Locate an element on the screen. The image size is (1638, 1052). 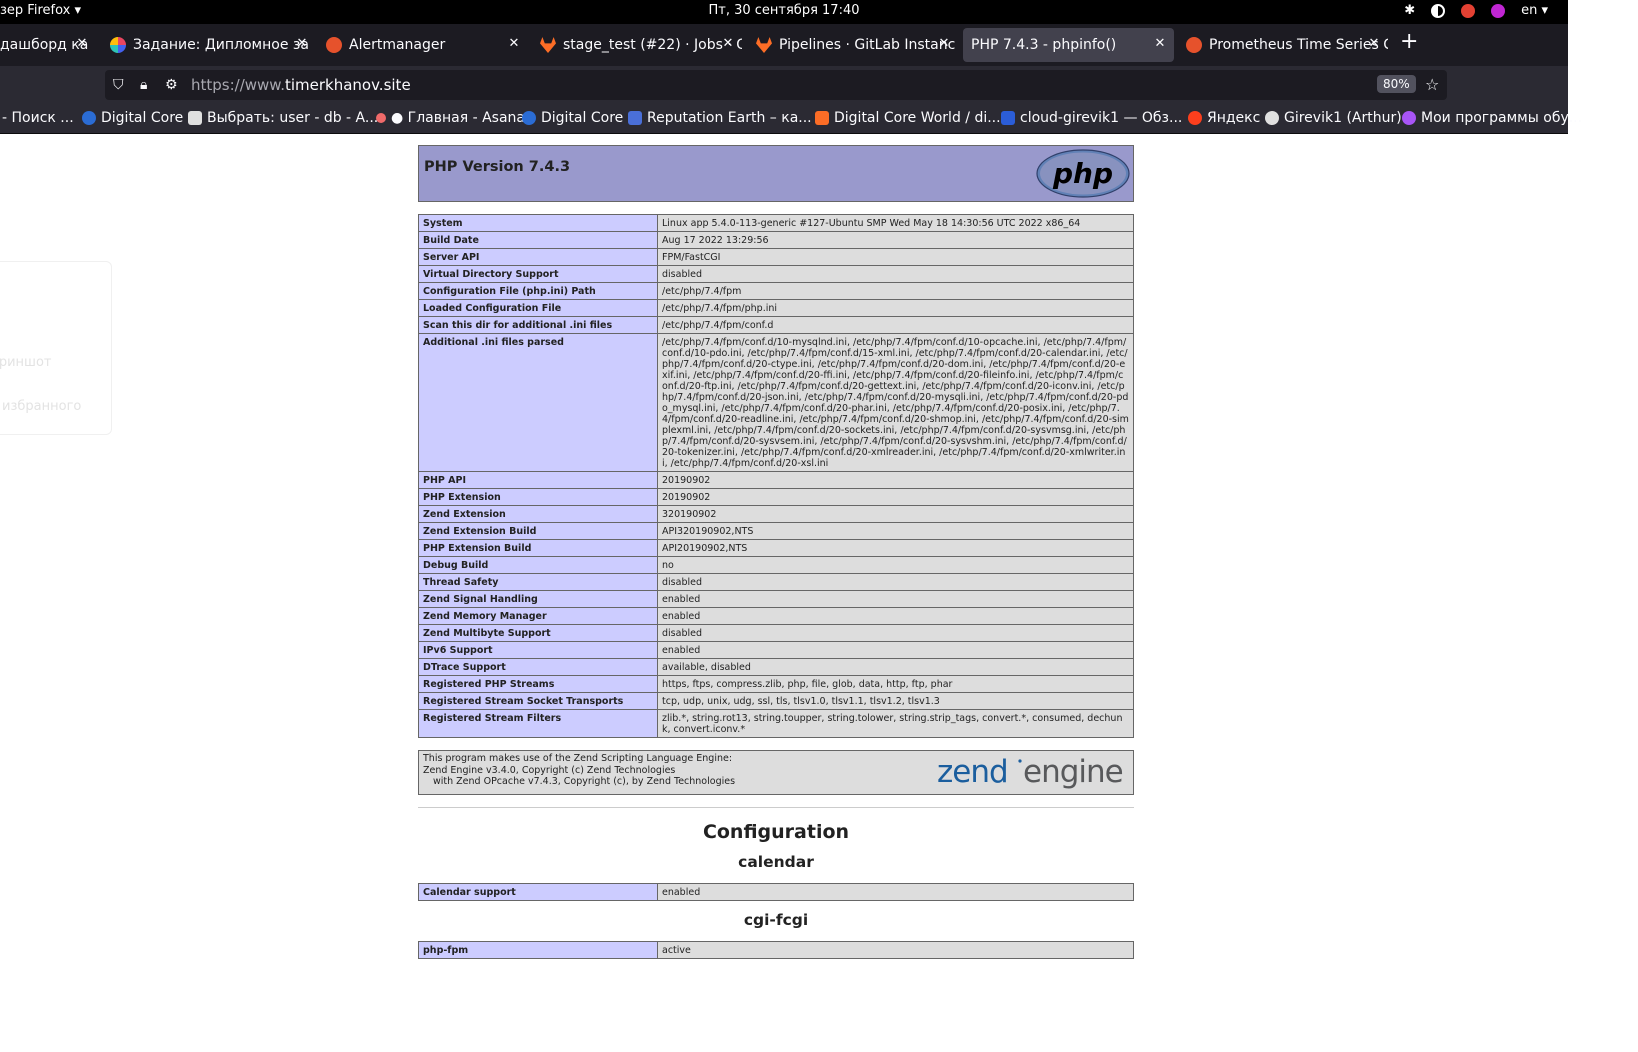
clock: Пт, 30 сентября 17:40 is located at coordinates (784, 10).